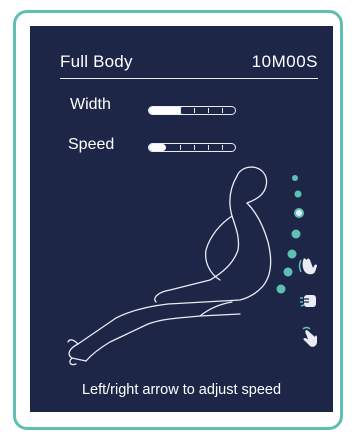 This screenshot has width=361, height=441. Describe the element at coordinates (192, 110) in the screenshot. I see `width-level-bar` at that location.